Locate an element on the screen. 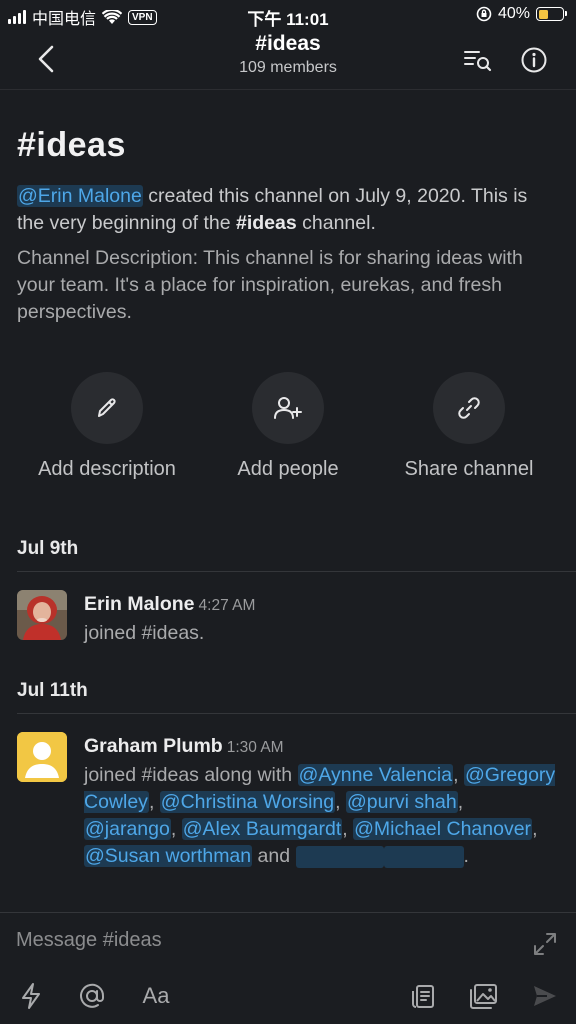 Image resolution: width=576 pixels, height=1024 pixels. mention-button is located at coordinates (92, 996).